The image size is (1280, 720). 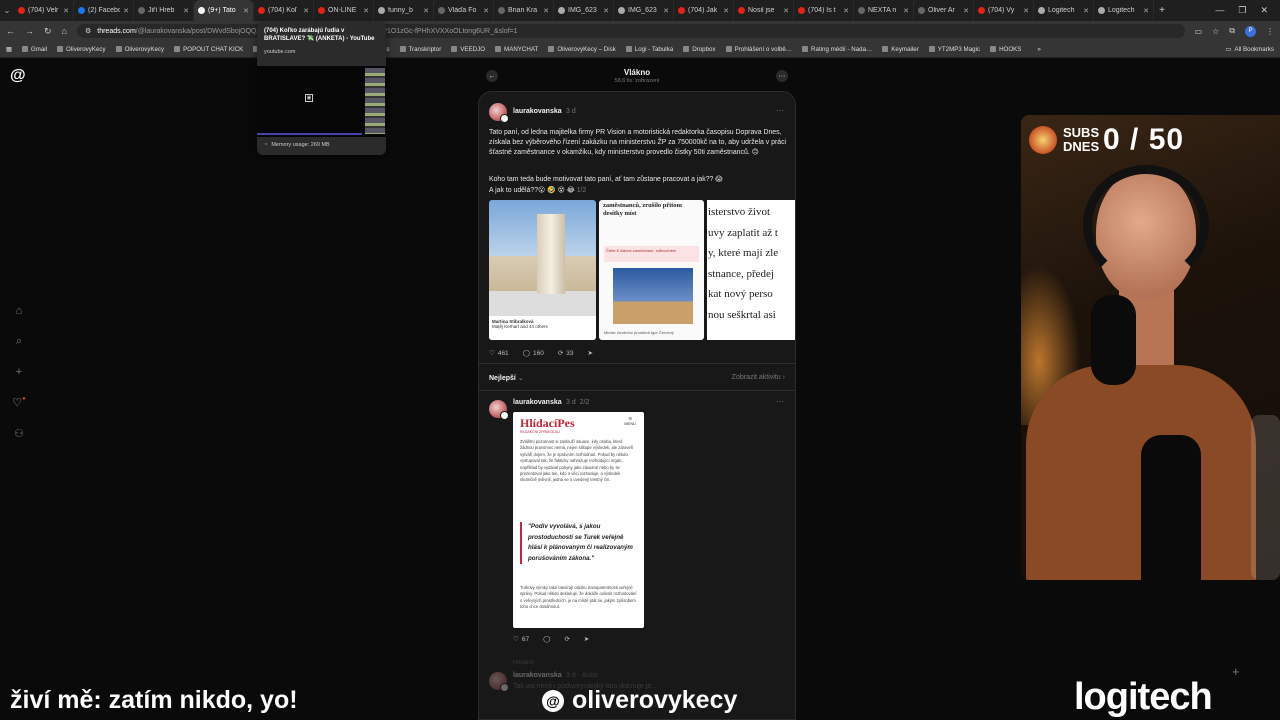 What do you see at coordinates (1199, 31) in the screenshot?
I see `cast-icon: ▭` at bounding box center [1199, 31].